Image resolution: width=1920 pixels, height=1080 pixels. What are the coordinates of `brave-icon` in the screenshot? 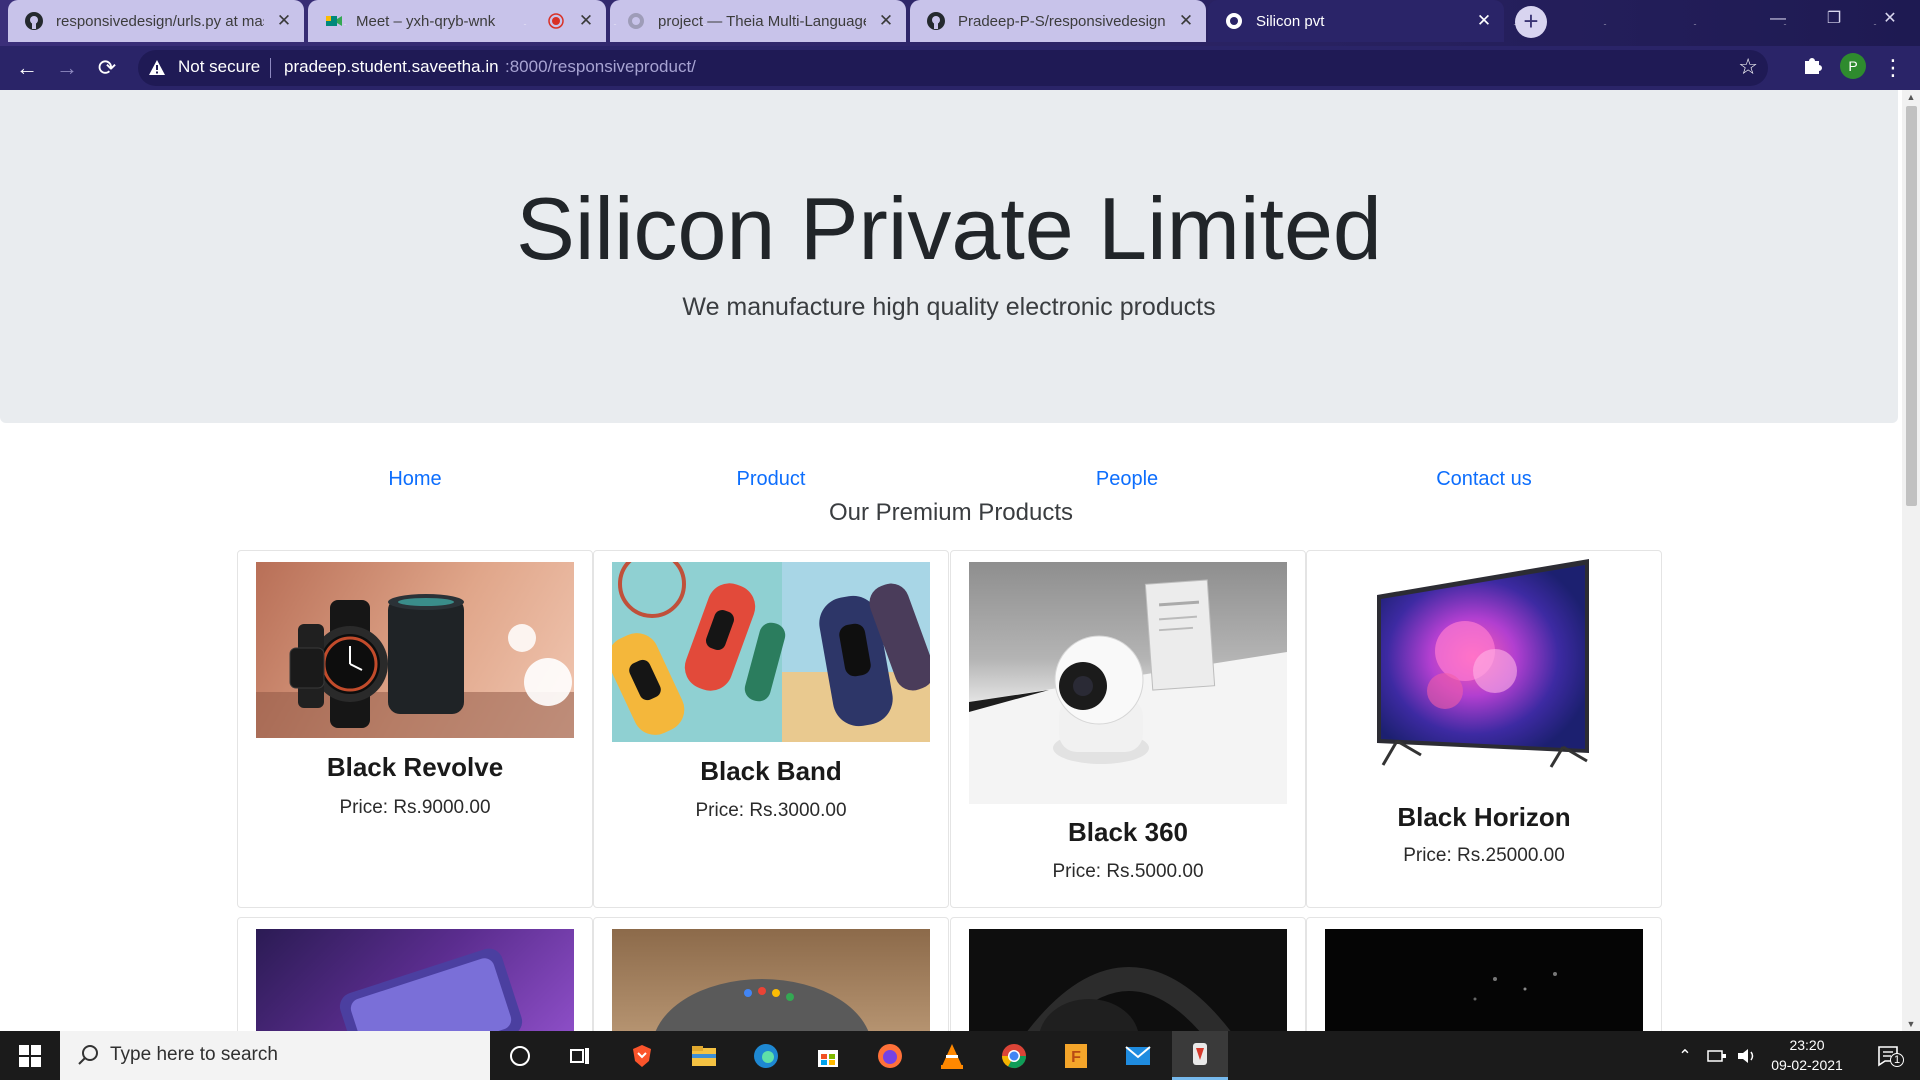 It's located at (642, 1055).